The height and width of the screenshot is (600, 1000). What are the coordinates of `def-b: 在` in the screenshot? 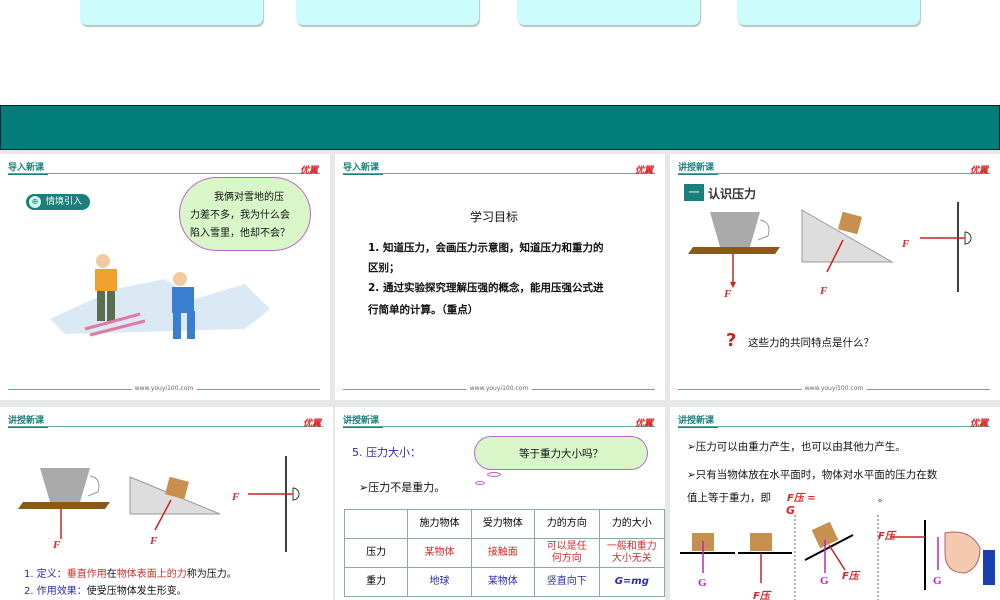 It's located at (111, 574).